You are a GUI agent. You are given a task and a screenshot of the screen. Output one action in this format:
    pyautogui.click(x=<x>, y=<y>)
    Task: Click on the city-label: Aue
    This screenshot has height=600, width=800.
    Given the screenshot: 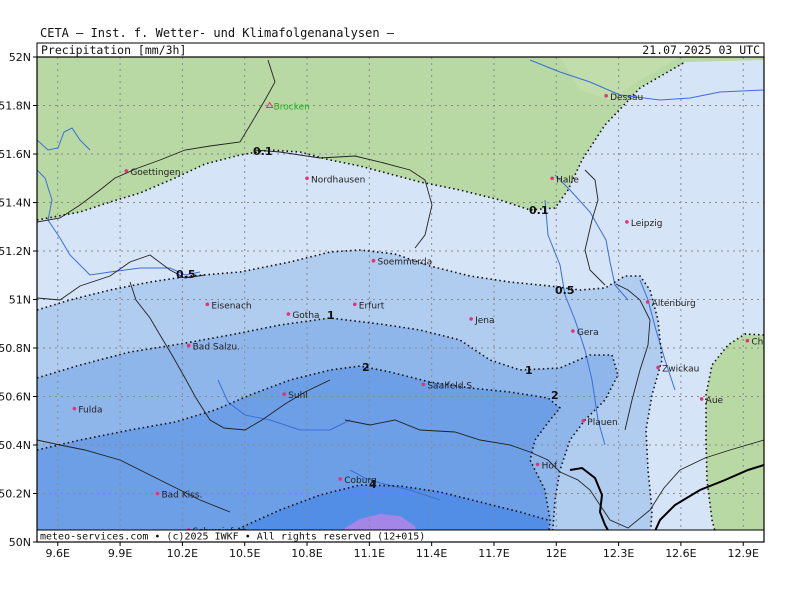 What is the action you would take?
    pyautogui.click(x=715, y=401)
    